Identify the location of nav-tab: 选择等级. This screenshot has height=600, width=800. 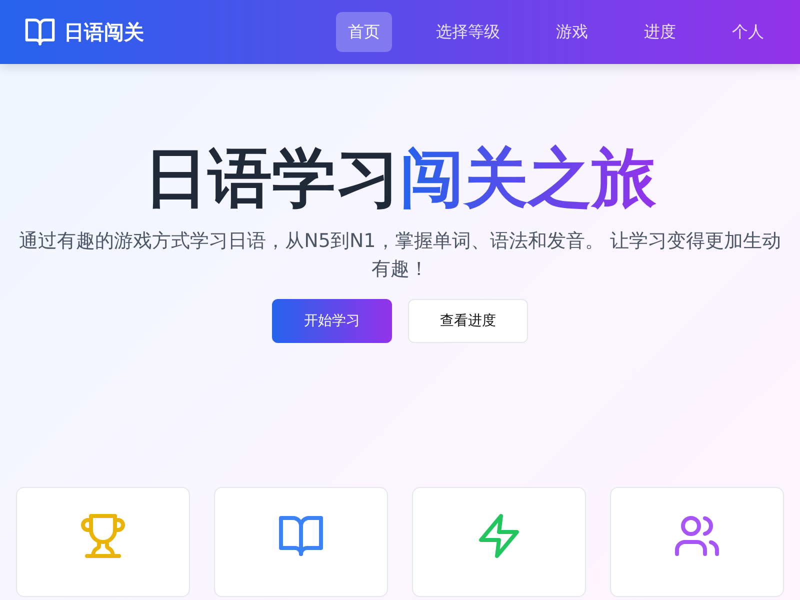
(468, 32).